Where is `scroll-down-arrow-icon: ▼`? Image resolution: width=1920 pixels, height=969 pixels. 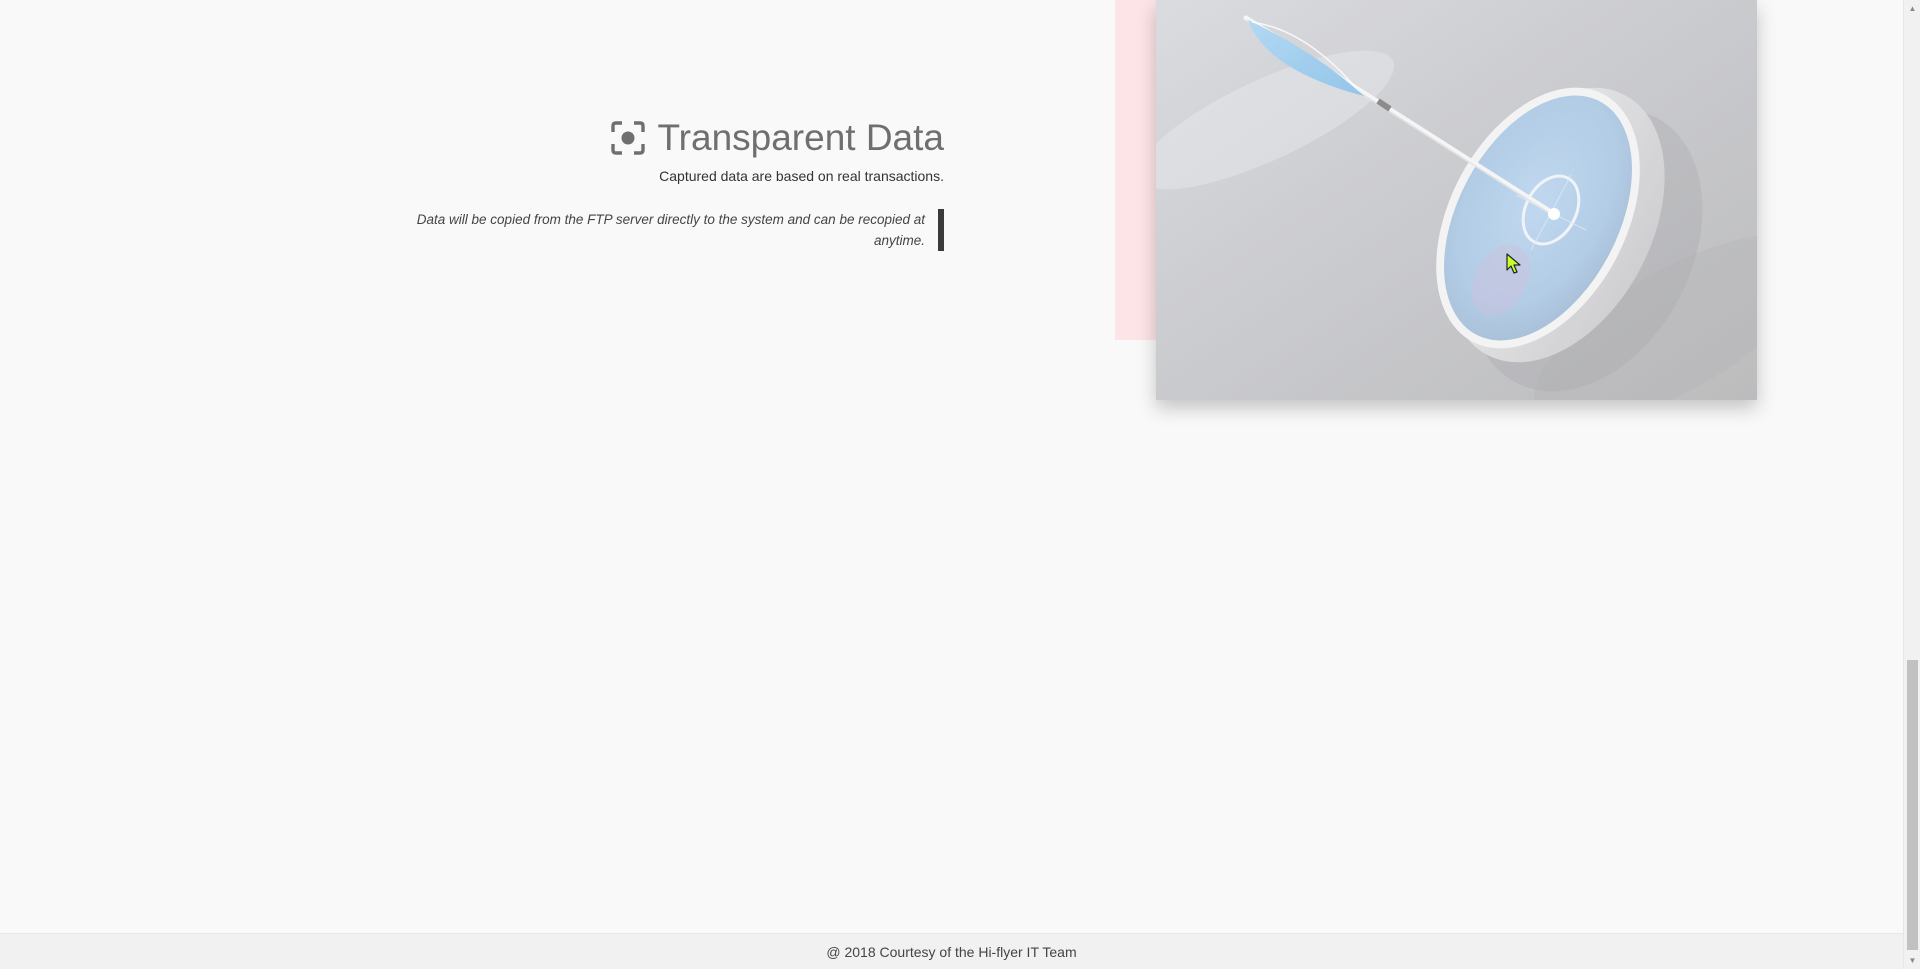
scroll-down-arrow-icon: ▼ is located at coordinates (1912, 960).